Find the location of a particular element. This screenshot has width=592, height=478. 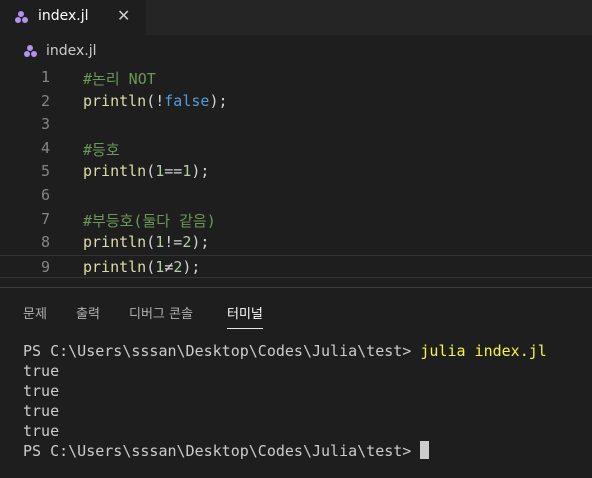

line-number: 7 is located at coordinates (45, 218).